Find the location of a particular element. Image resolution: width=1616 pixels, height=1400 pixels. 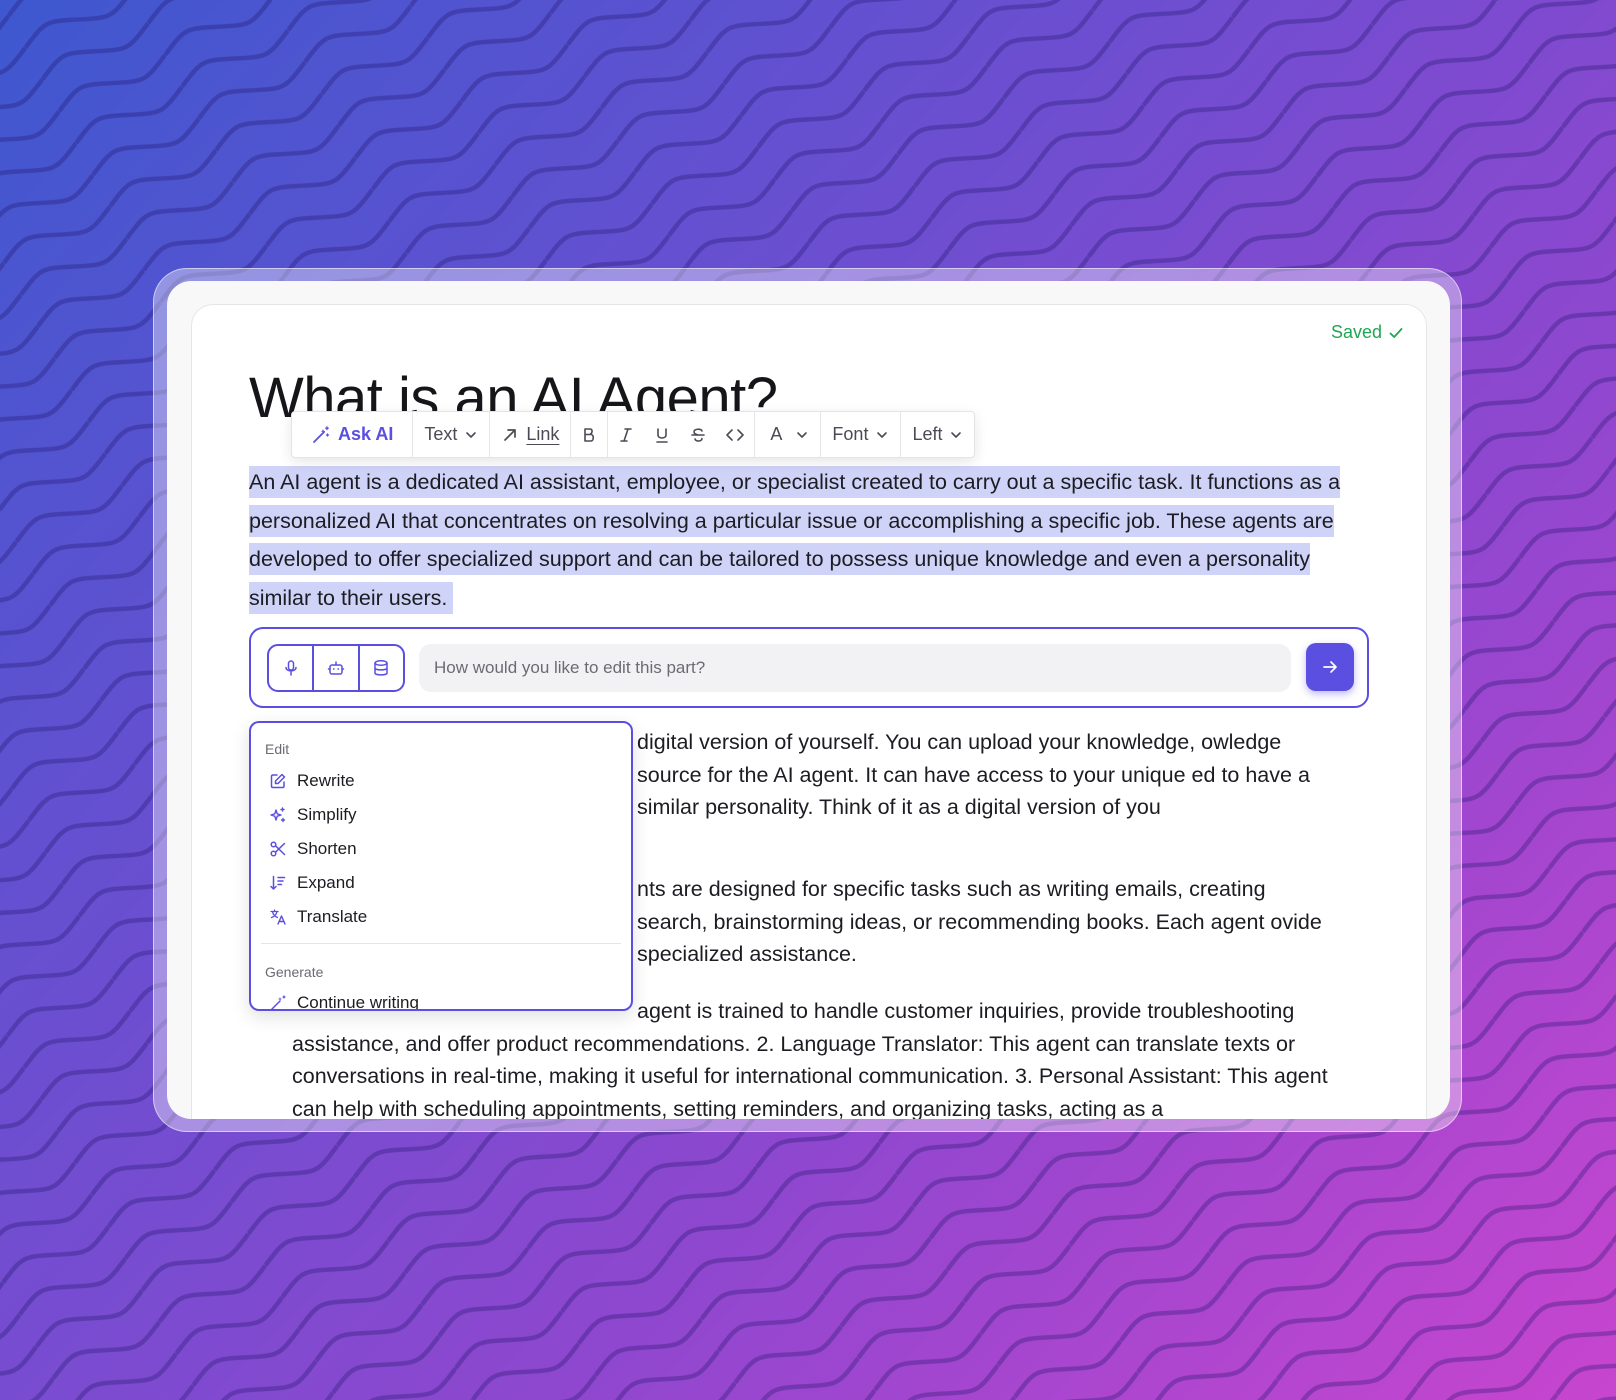

document-title: What is an AI Agent? is located at coordinates (513, 389).